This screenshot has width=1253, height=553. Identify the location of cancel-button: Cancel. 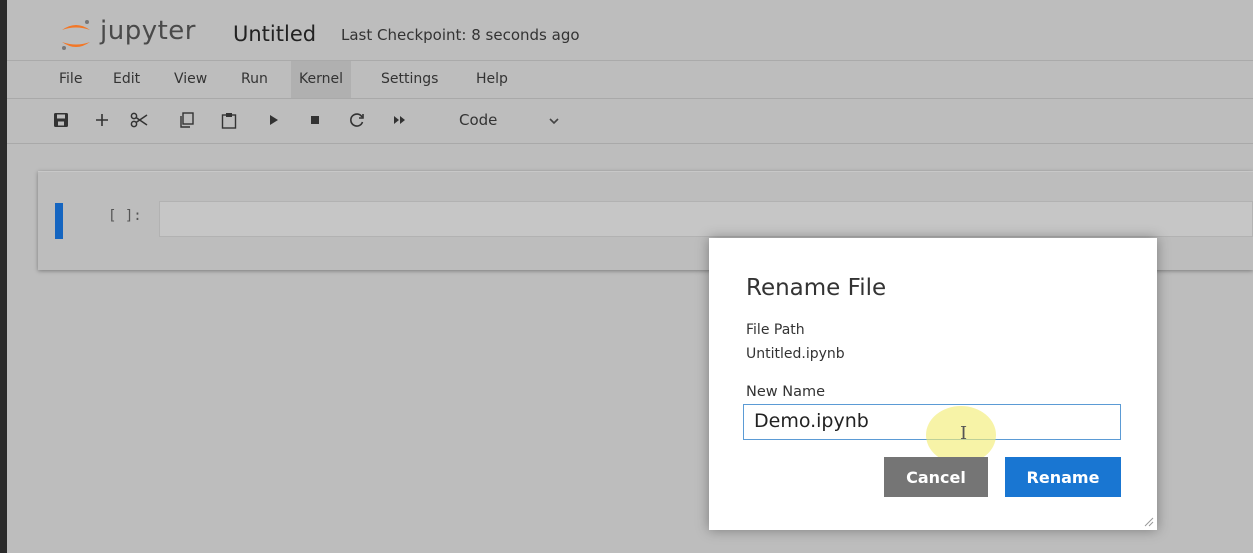
(936, 477).